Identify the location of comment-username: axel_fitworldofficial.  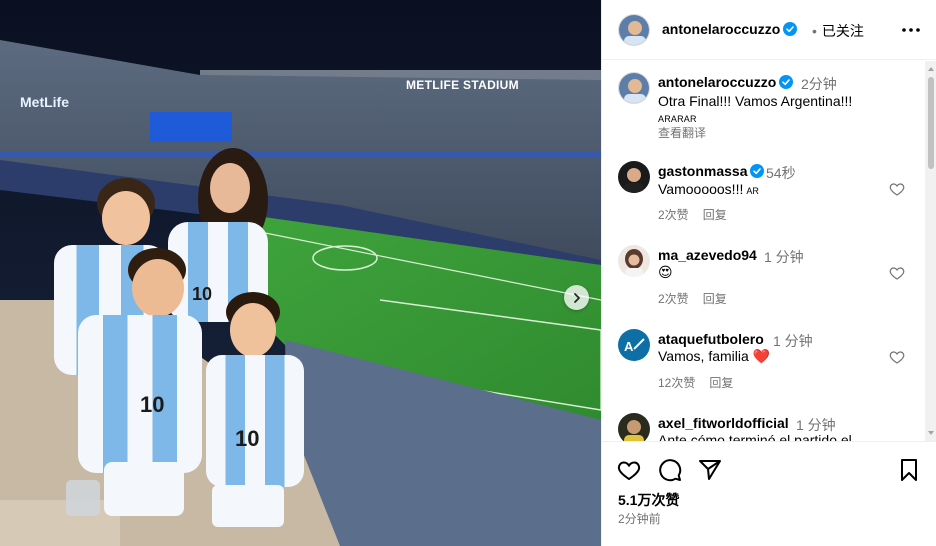
(723, 423).